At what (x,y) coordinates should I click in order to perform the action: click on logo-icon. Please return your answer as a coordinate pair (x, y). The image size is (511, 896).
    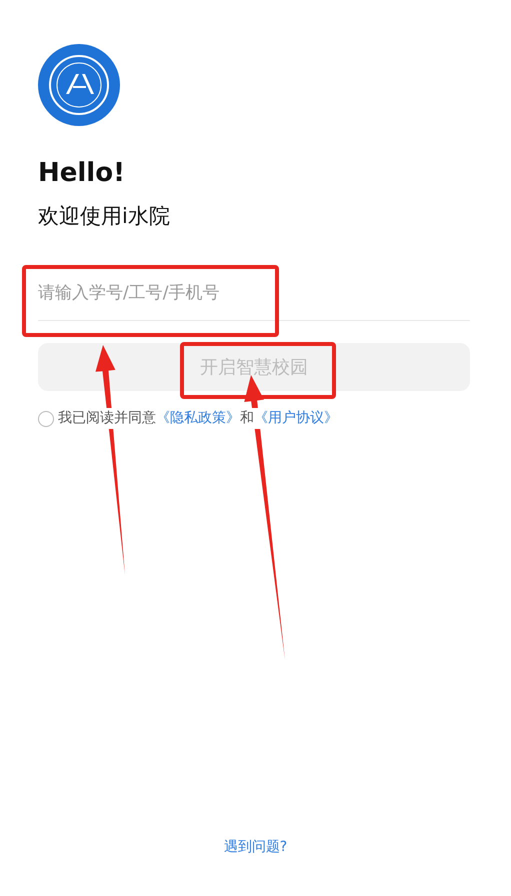
    Looking at the image, I should click on (79, 85).